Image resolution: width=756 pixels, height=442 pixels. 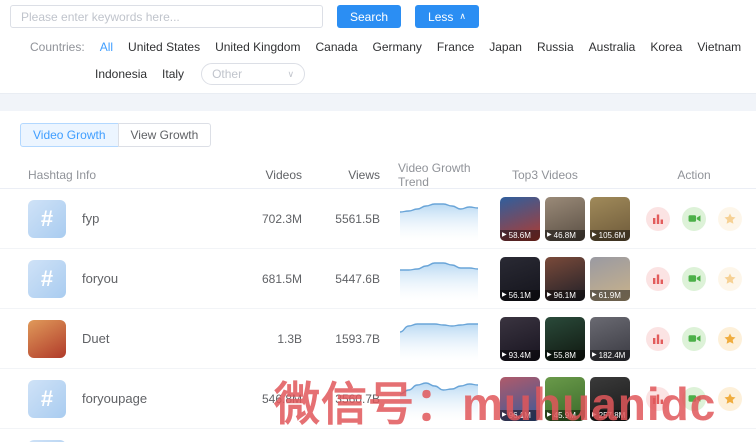 What do you see at coordinates (520, 278) in the screenshot?
I see `video-thumbnail: ▶ 56.1M` at bounding box center [520, 278].